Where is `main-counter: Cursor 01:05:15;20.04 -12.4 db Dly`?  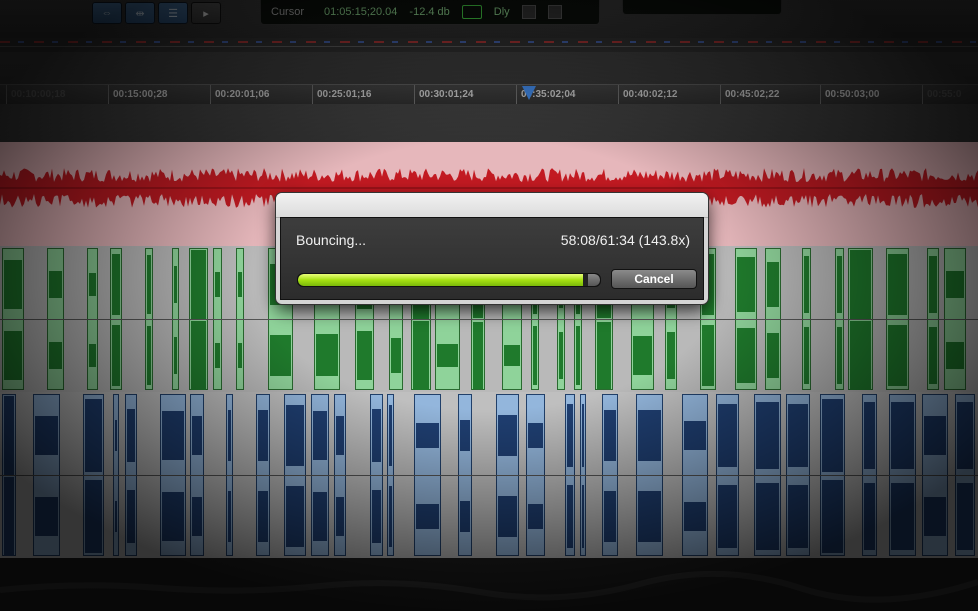 main-counter: Cursor 01:05:15;20.04 -12.4 db Dly is located at coordinates (430, 12).